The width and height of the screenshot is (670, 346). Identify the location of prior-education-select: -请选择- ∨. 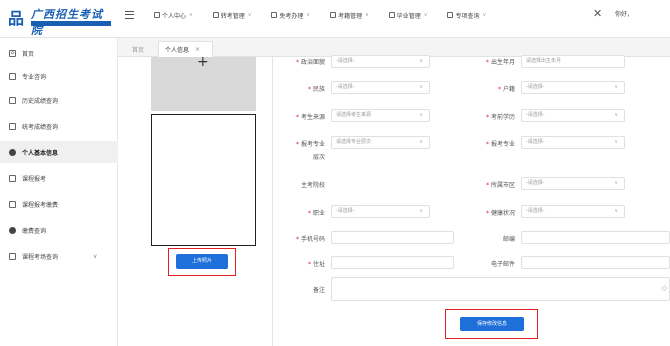
(573, 115).